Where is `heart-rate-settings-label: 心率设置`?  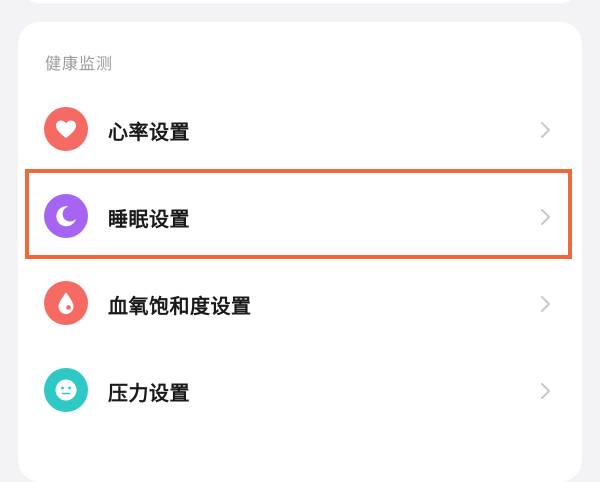
heart-rate-settings-label: 心率设置 is located at coordinates (149, 132).